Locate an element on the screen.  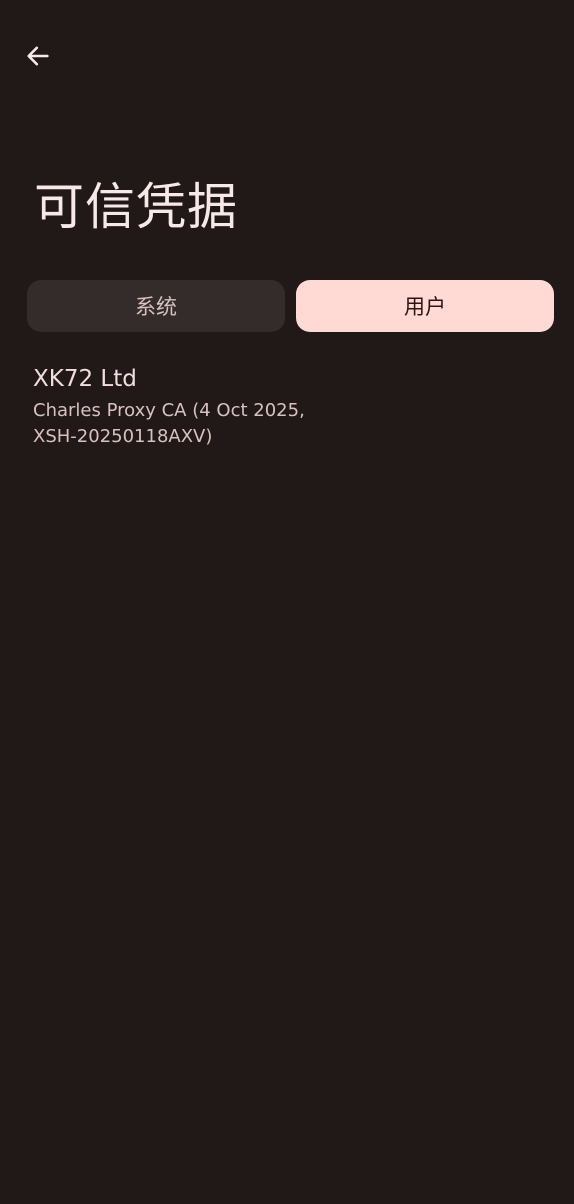
certificate-organization: XK72 Ltd is located at coordinates (85, 379).